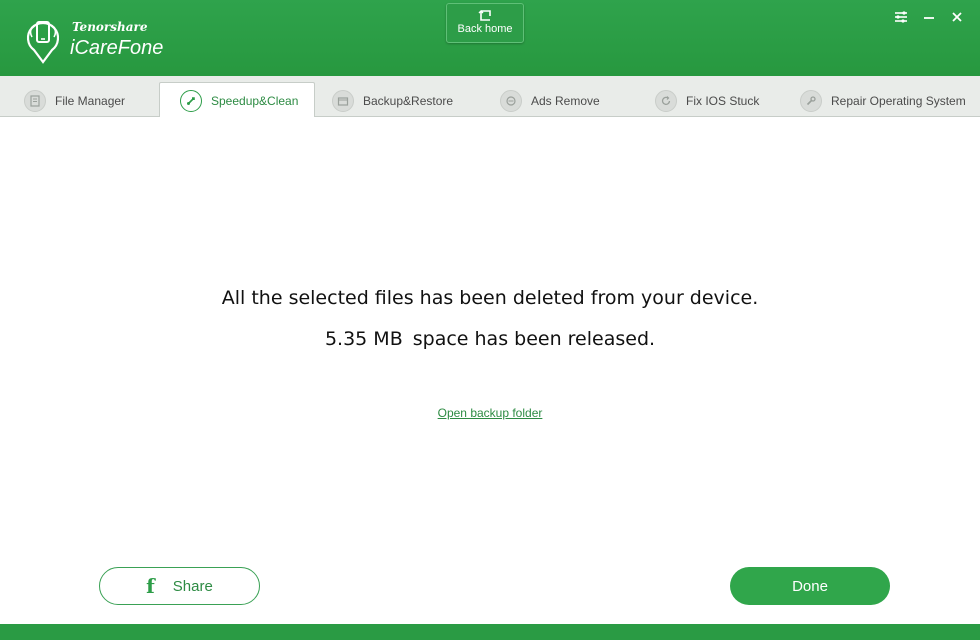 Image resolution: width=980 pixels, height=640 pixels. What do you see at coordinates (117, 48) in the screenshot?
I see `brand-product: iCareFone` at bounding box center [117, 48].